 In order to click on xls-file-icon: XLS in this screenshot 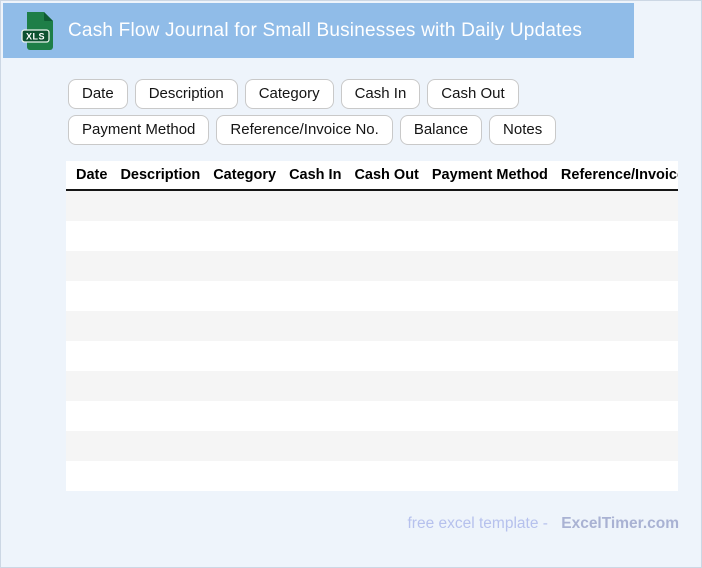, I will do `click(37, 30)`.